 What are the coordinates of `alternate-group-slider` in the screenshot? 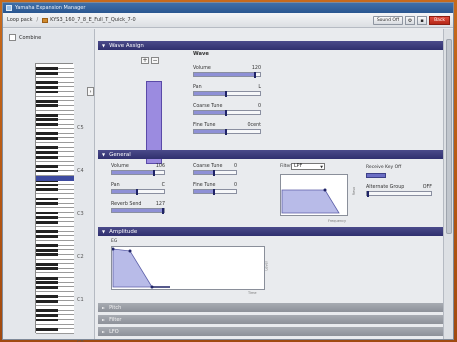 It's located at (399, 194).